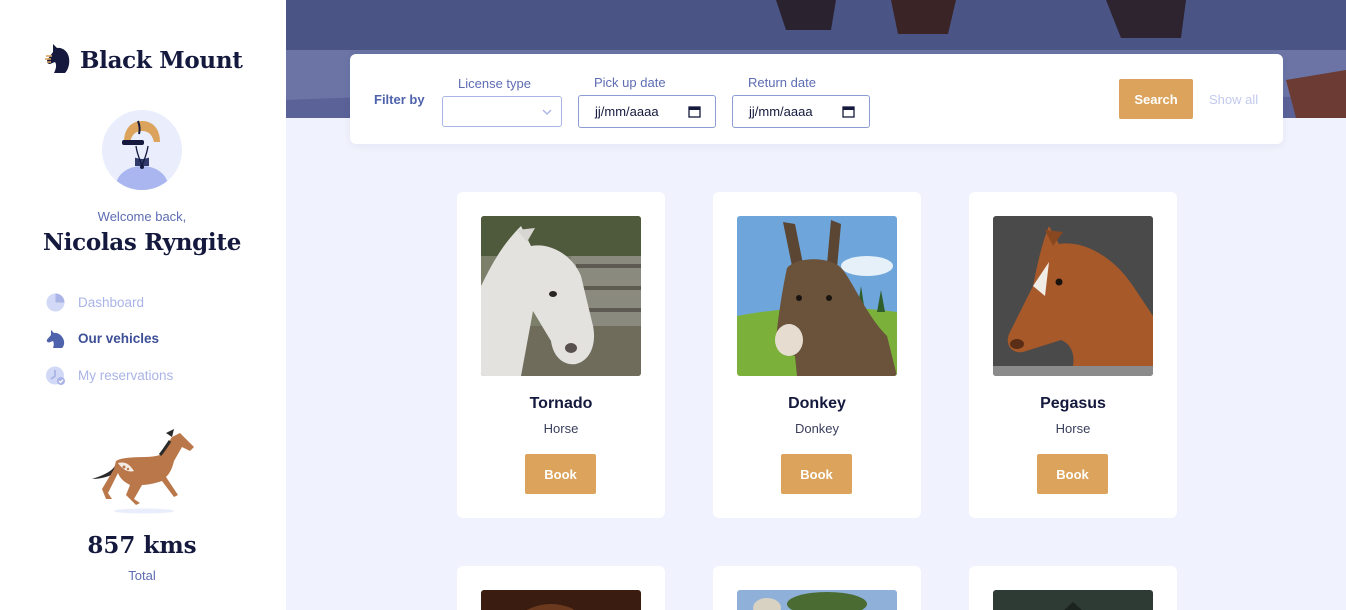 This screenshot has width=1346, height=610. What do you see at coordinates (630, 82) in the screenshot?
I see `pickup-date-label: Pick up date` at bounding box center [630, 82].